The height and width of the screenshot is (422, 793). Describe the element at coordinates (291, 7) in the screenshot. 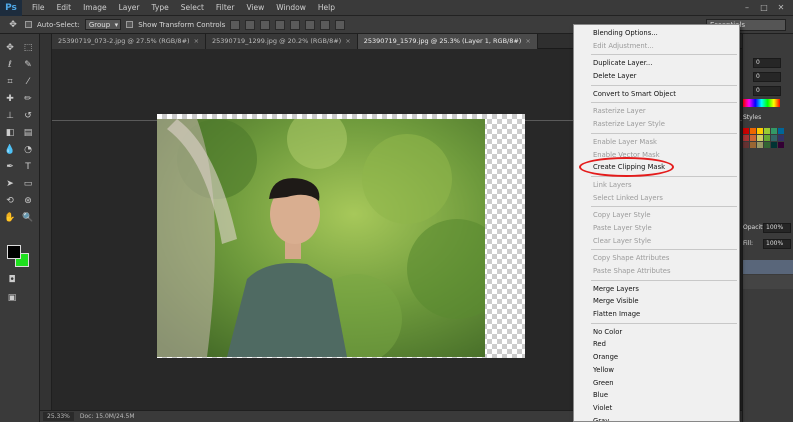

I see `menu-window: Window` at that location.